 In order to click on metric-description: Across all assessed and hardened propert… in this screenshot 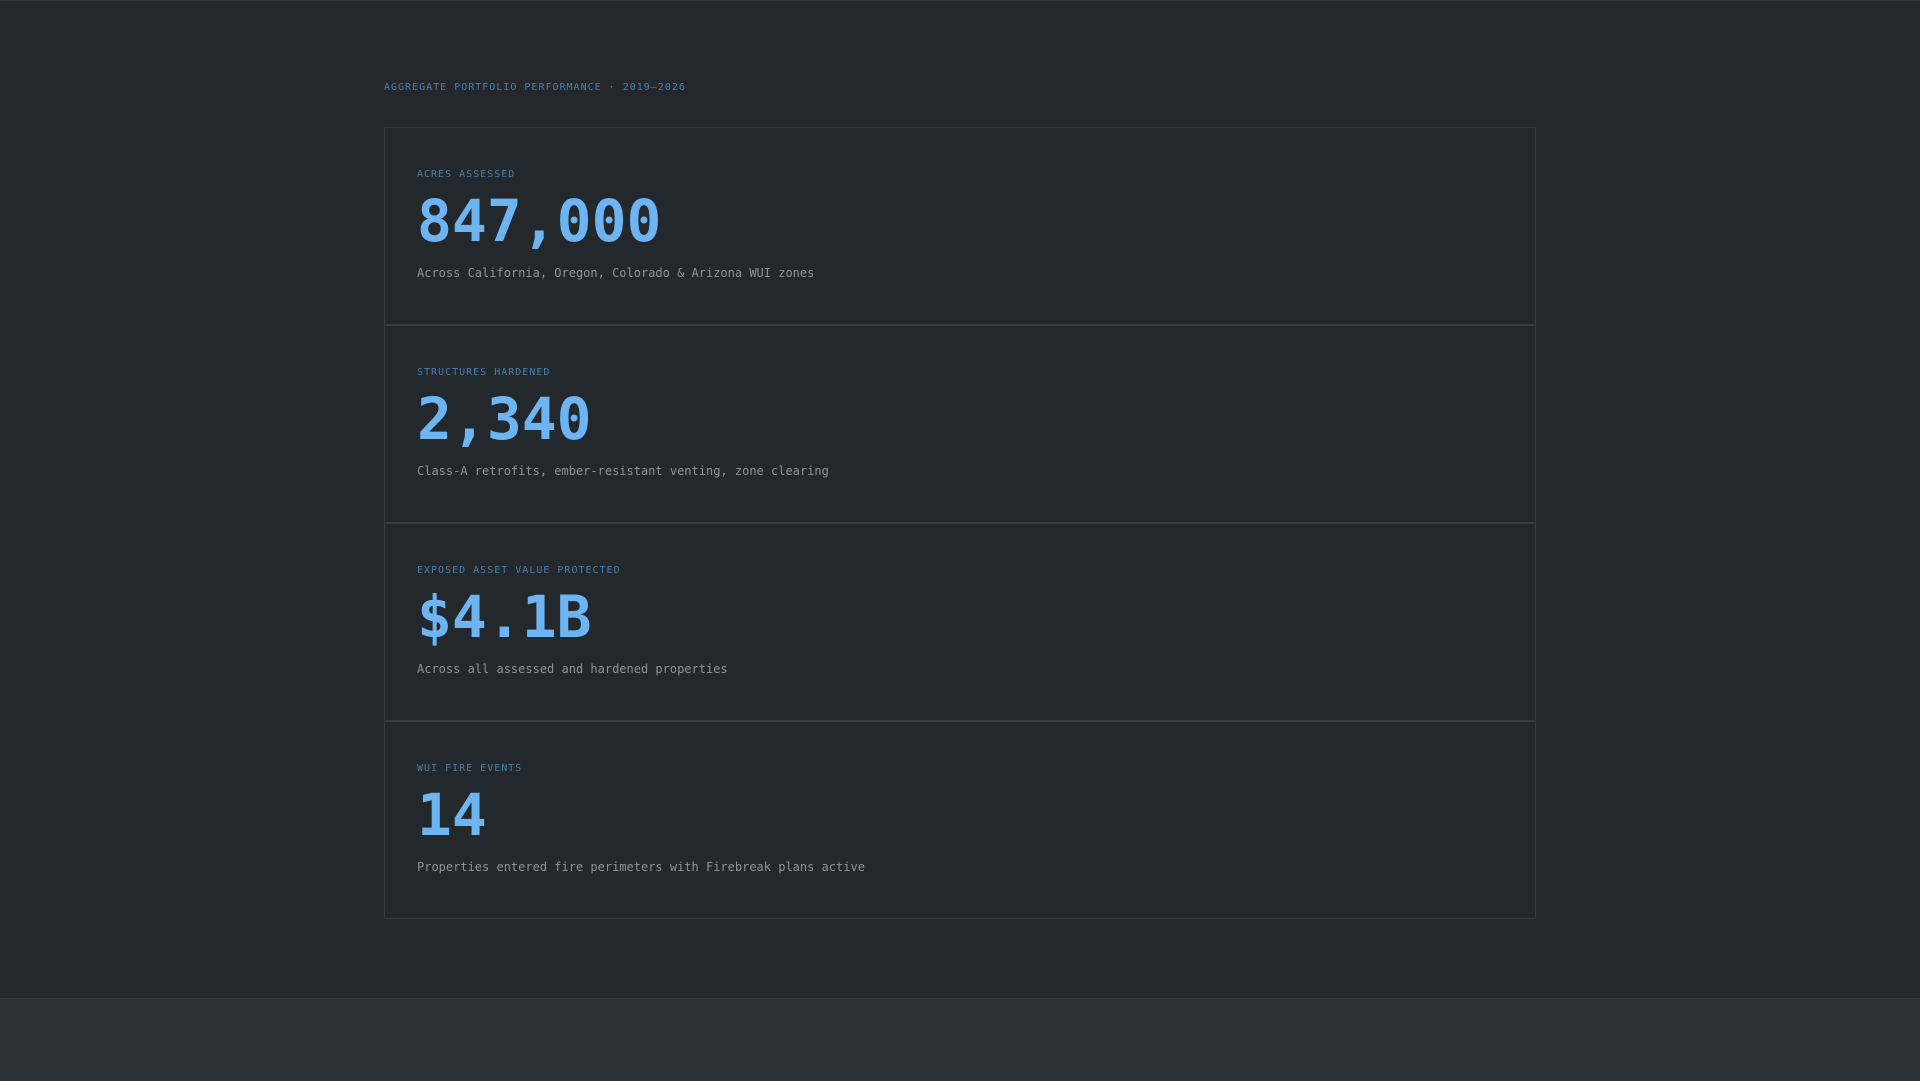, I will do `click(572, 669)`.